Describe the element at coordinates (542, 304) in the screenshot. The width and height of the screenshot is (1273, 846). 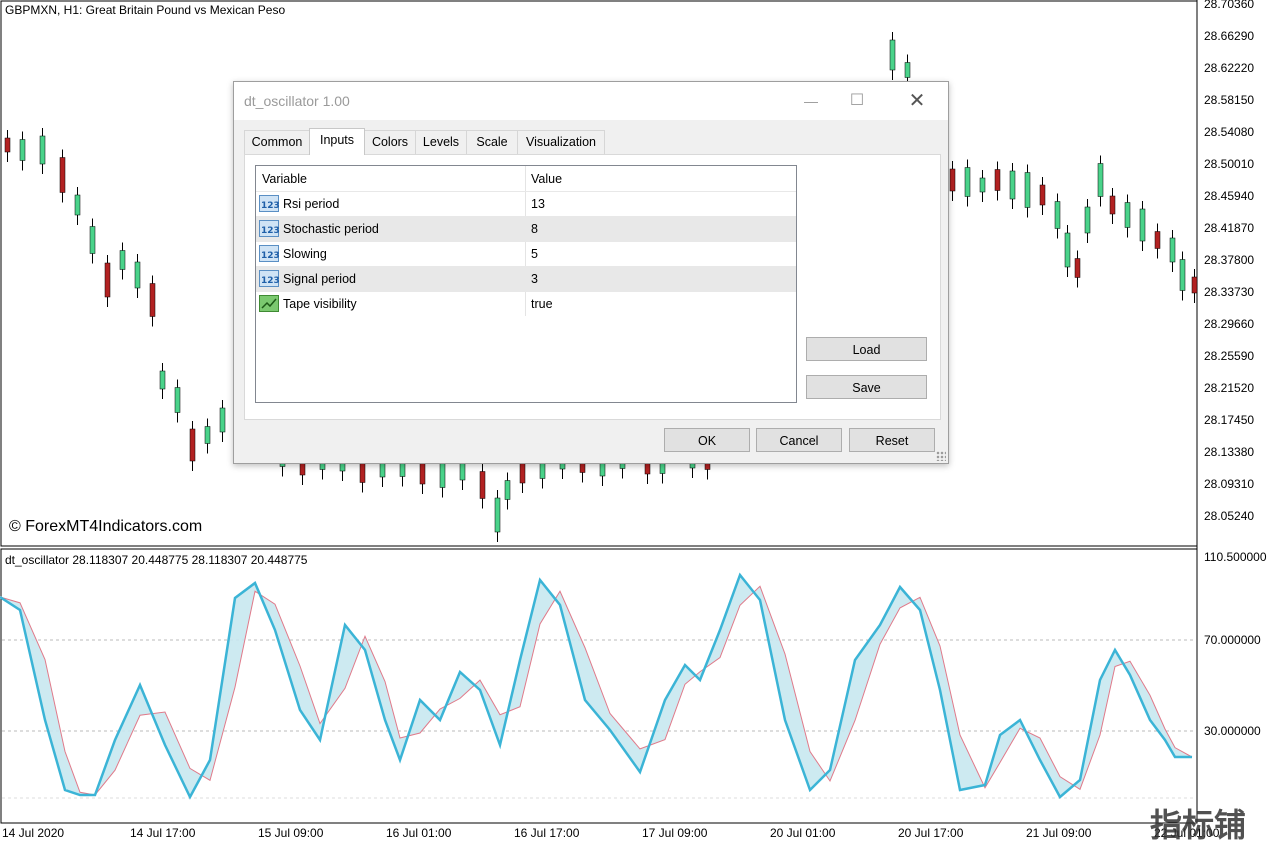
I see `variable-value: true` at that location.